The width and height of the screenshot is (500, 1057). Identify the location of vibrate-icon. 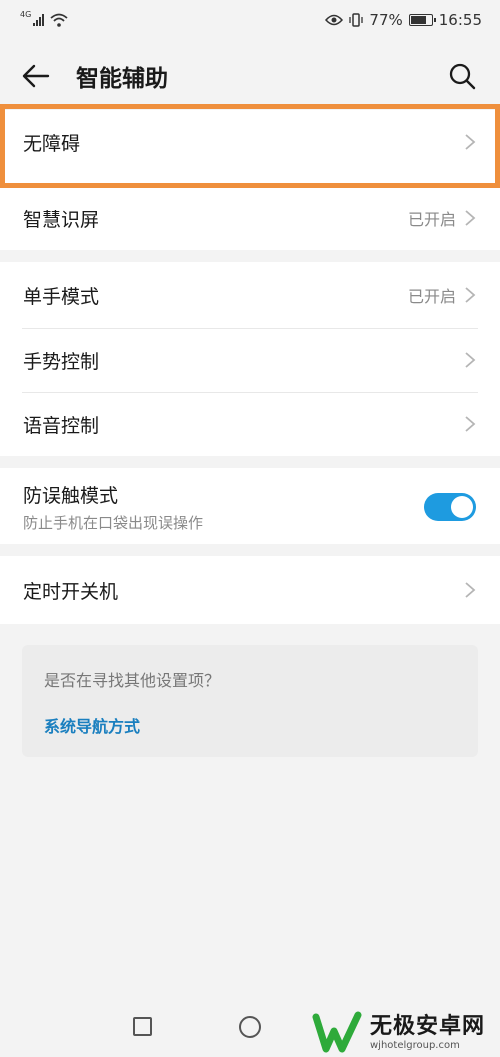
(356, 20).